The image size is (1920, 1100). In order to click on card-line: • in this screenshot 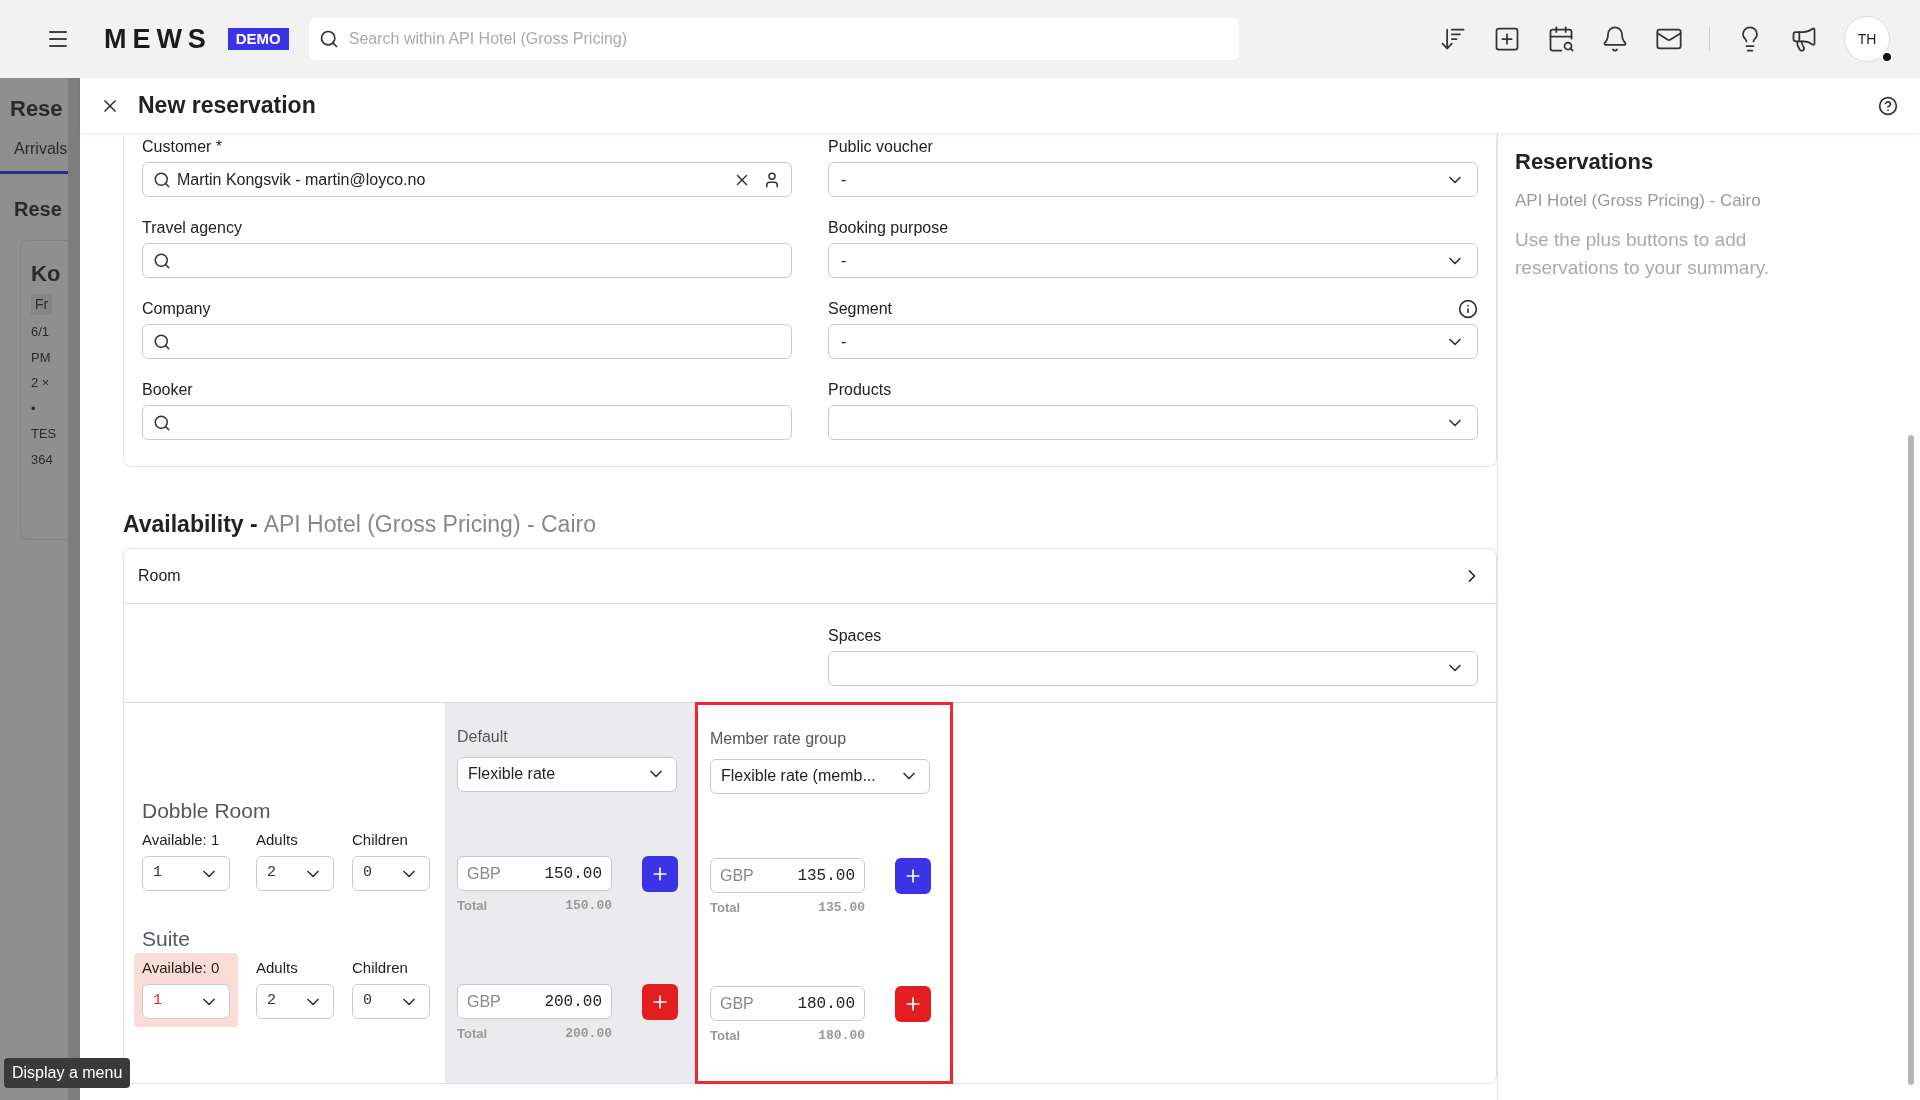, I will do `click(33, 408)`.